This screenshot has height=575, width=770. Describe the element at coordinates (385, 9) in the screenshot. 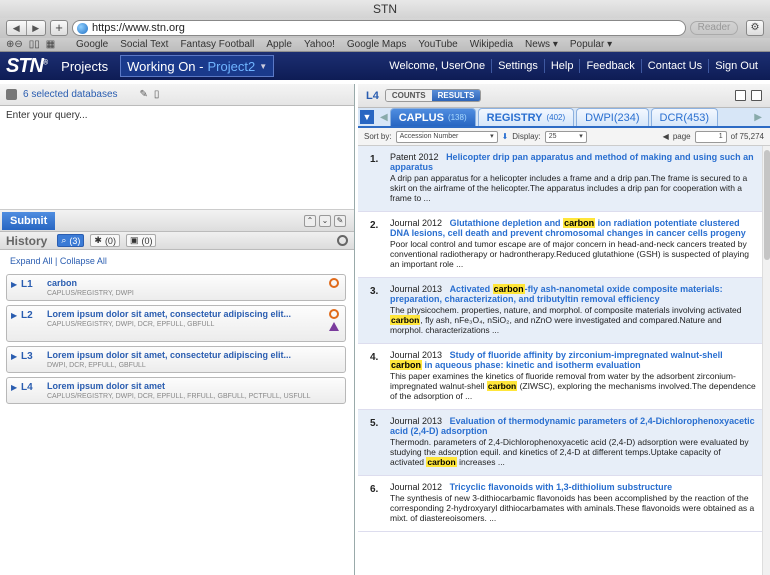

I see `window-title: STN` at that location.